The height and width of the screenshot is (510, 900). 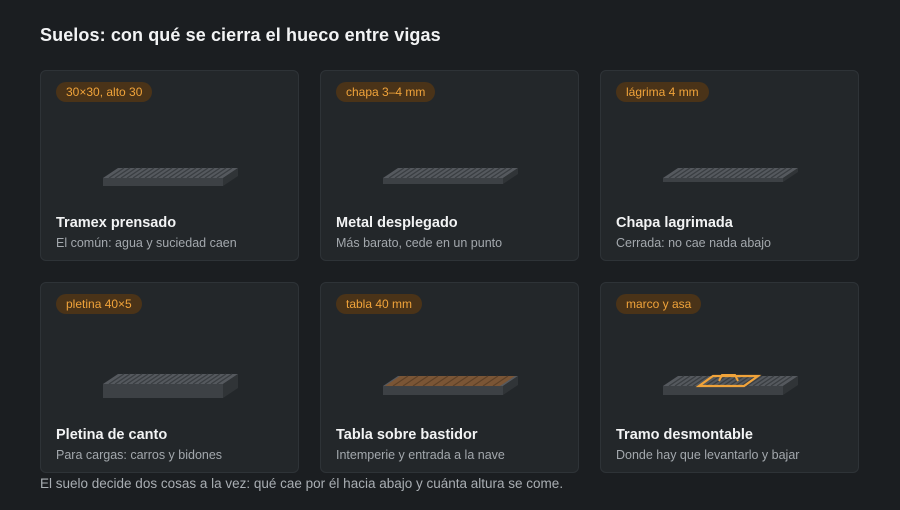 What do you see at coordinates (708, 455) in the screenshot?
I see `card-subtitle: Donde hay que levantarlo y bajar` at bounding box center [708, 455].